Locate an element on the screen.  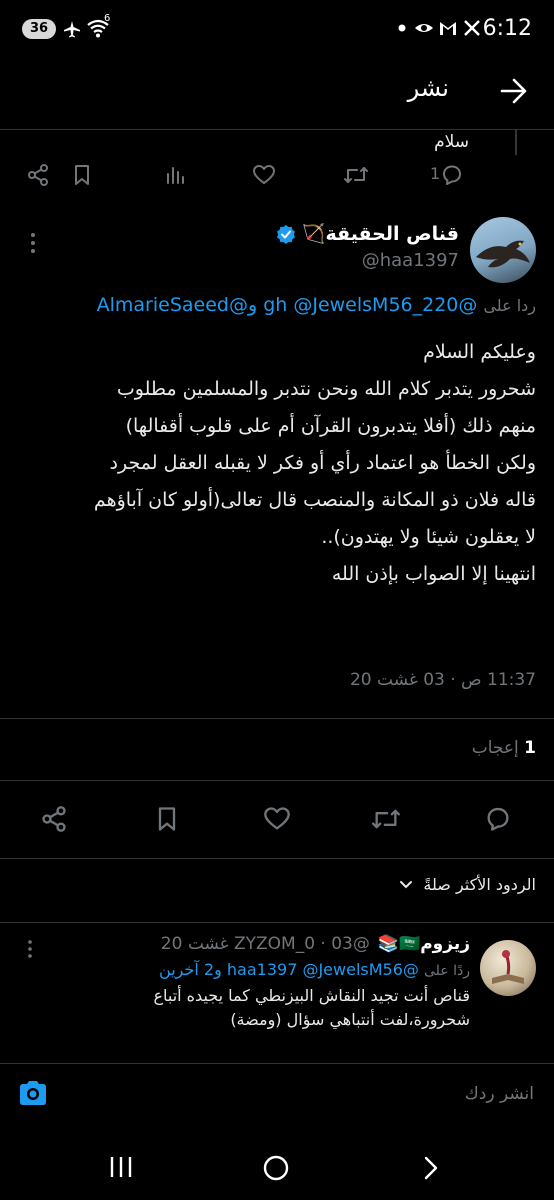
reply-author-name: زيزوم🇸🇦📚 is located at coordinates (424, 944).